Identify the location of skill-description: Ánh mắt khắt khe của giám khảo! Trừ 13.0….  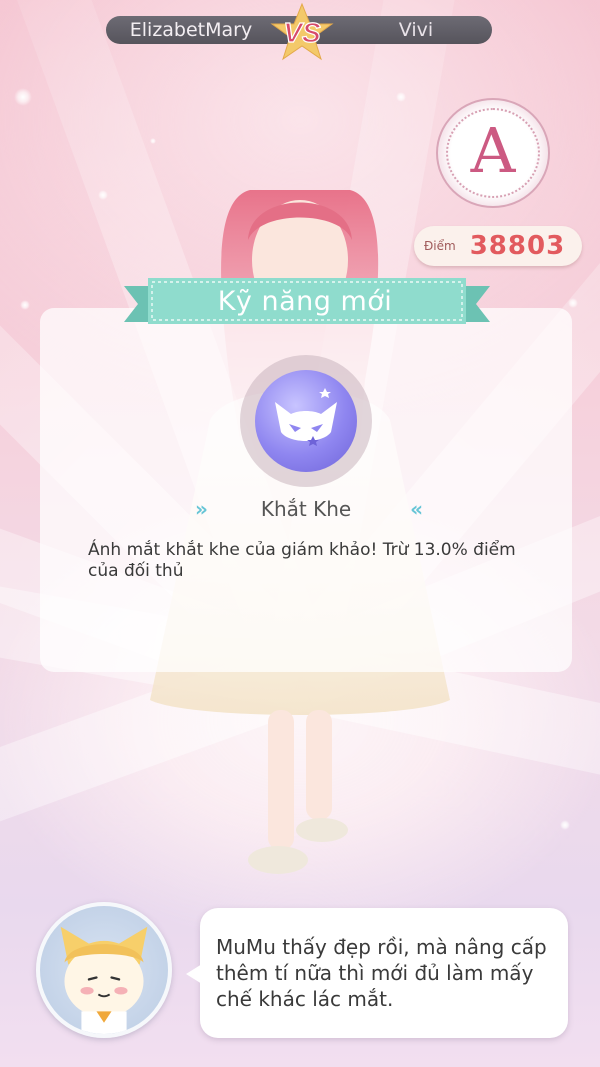
(302, 560).